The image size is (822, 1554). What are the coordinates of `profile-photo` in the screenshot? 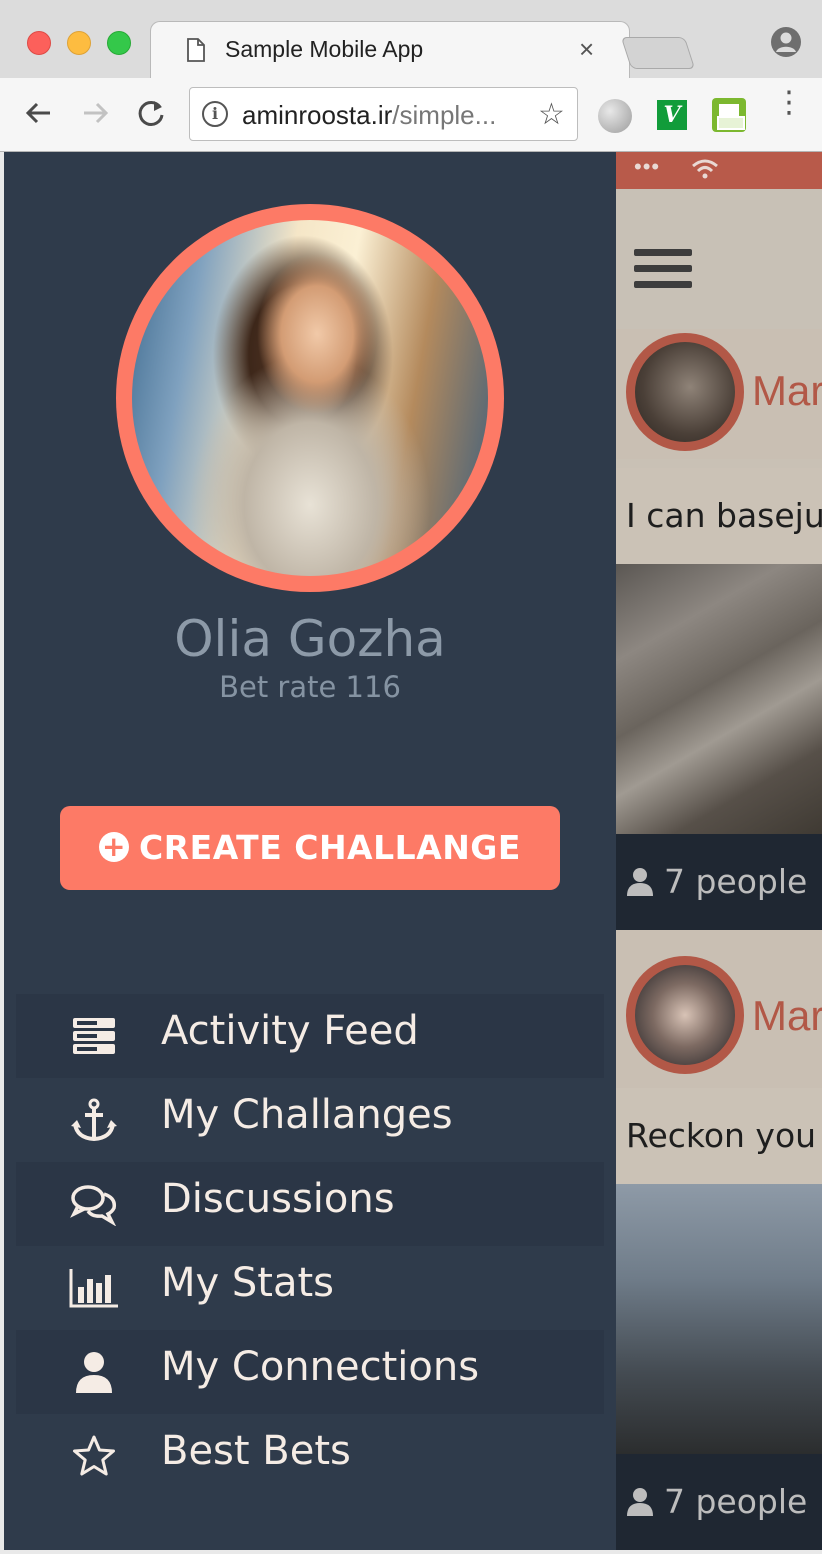 It's located at (310, 398).